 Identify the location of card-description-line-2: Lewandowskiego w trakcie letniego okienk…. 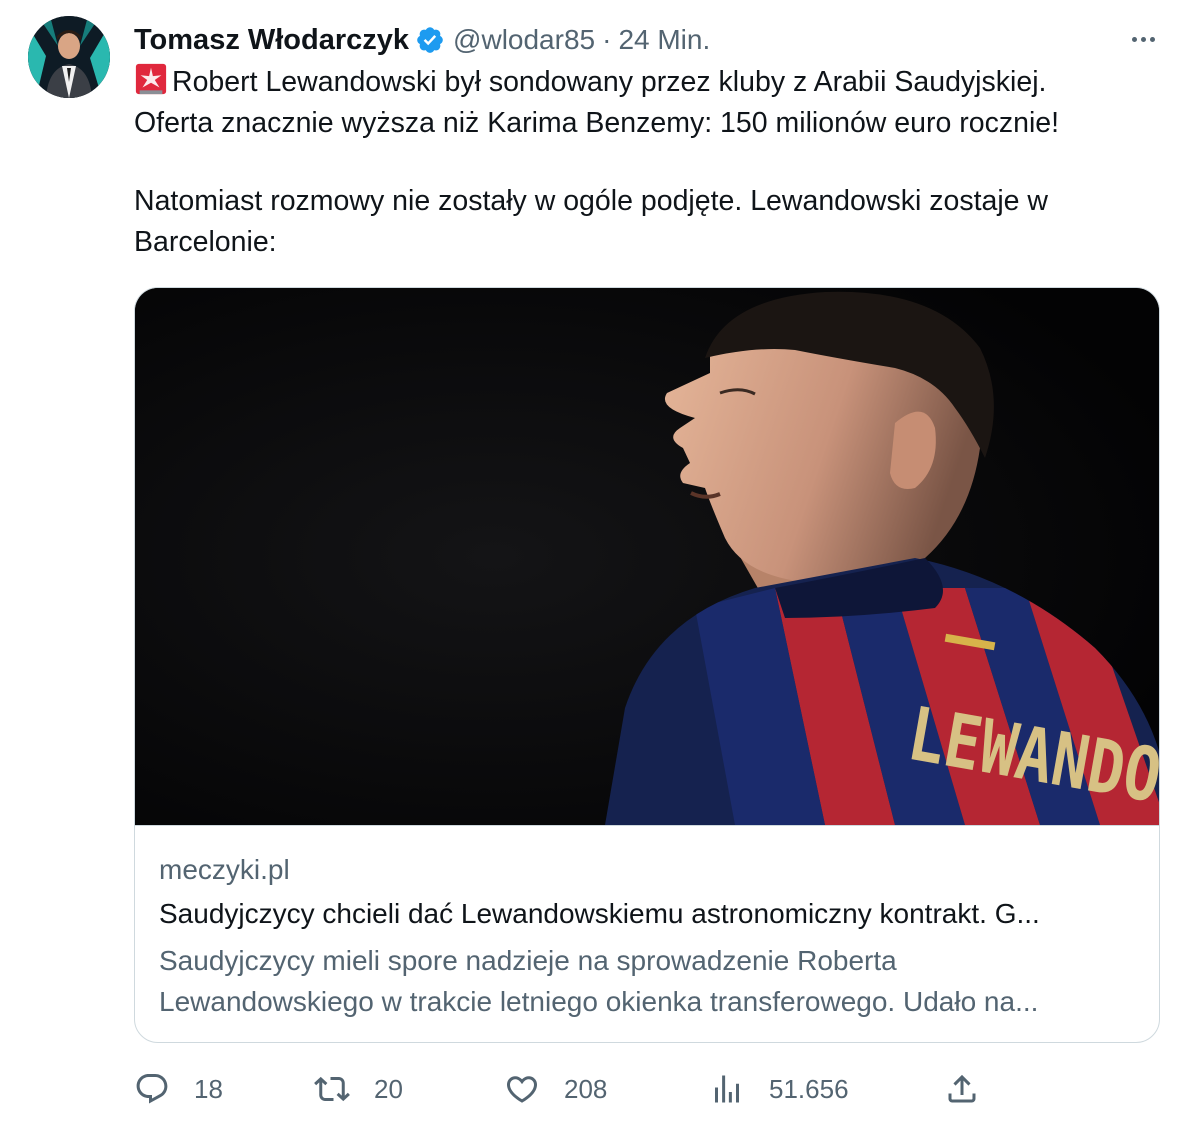
(599, 1001).